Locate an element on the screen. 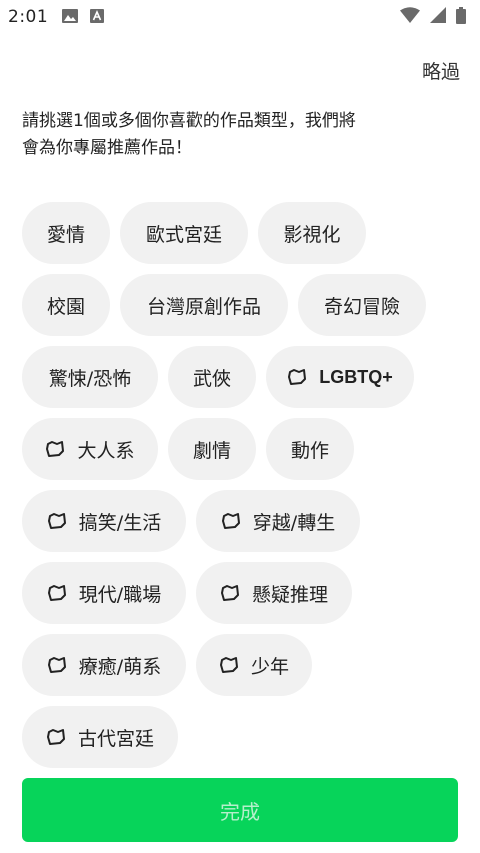  status-left-icons is located at coordinates (83, 17).